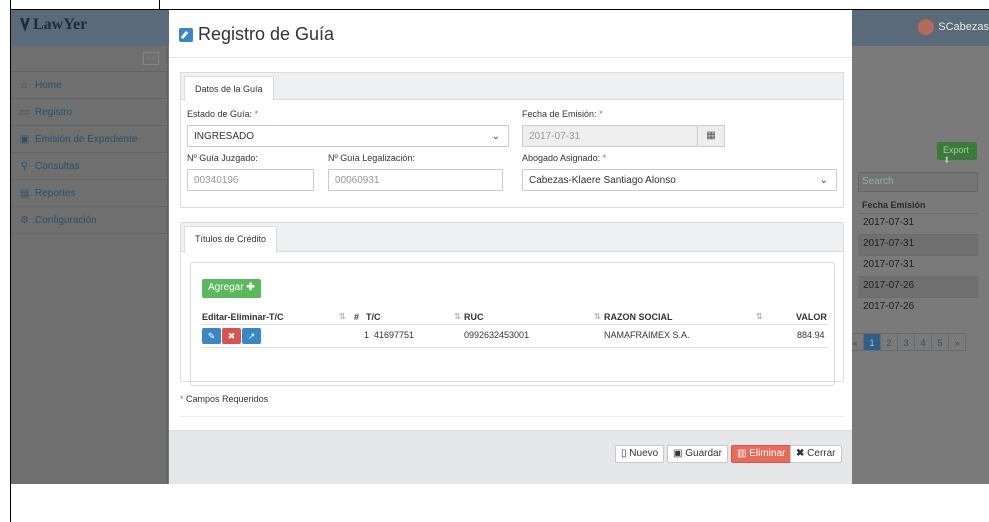 Image resolution: width=989 pixels, height=522 pixels. Describe the element at coordinates (918, 182) in the screenshot. I see `search-input: Search` at that location.